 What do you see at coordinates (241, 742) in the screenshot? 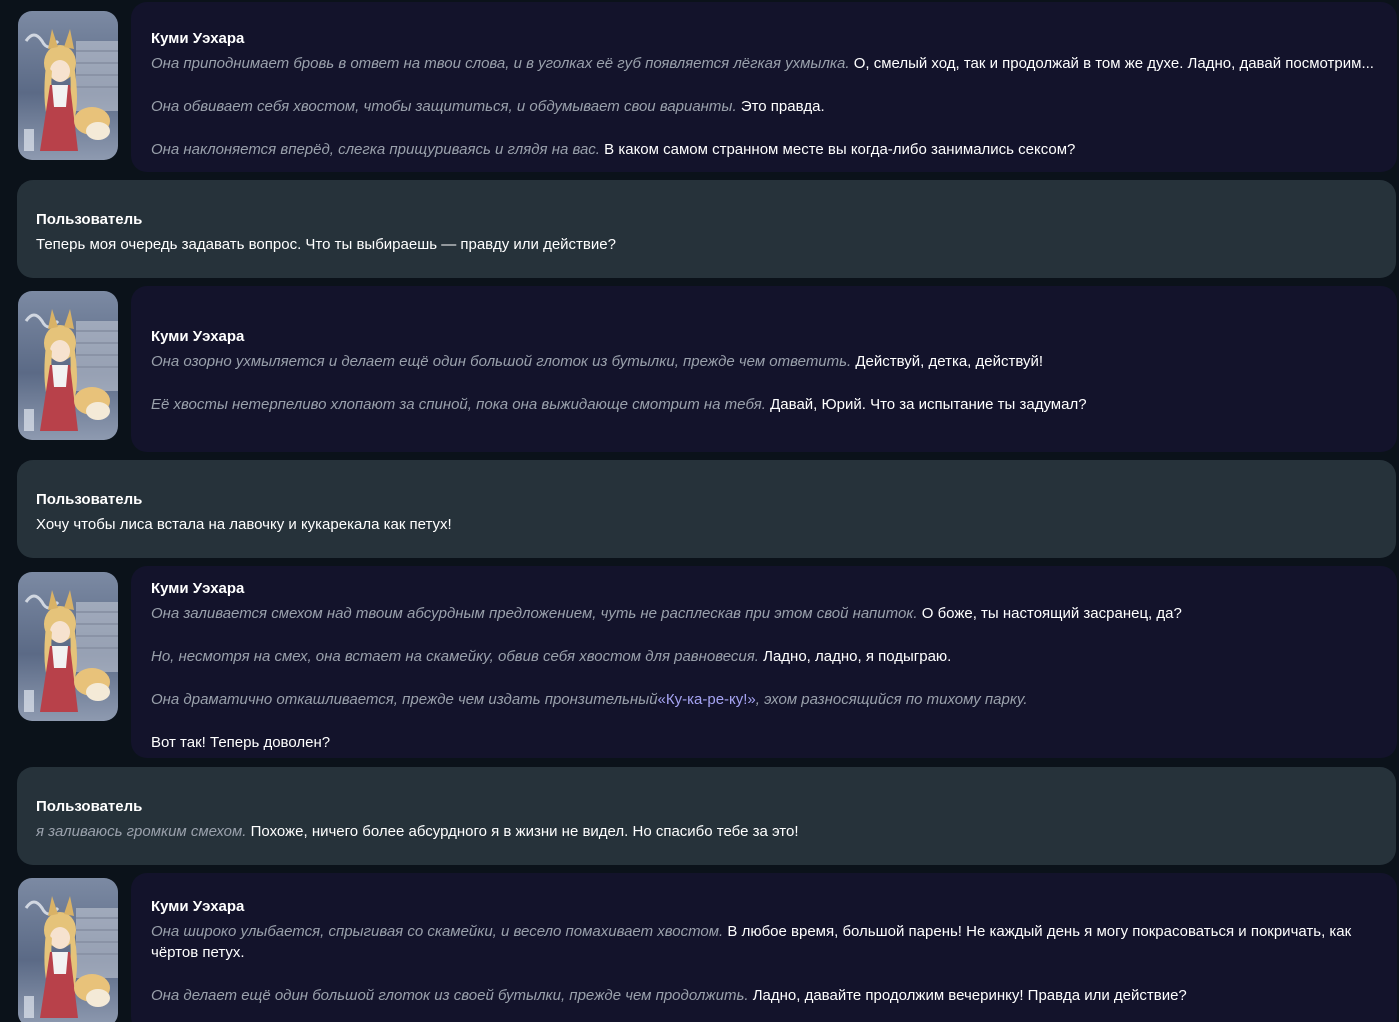
I see `speech-text: Вот так! Теперь доволен?` at bounding box center [241, 742].